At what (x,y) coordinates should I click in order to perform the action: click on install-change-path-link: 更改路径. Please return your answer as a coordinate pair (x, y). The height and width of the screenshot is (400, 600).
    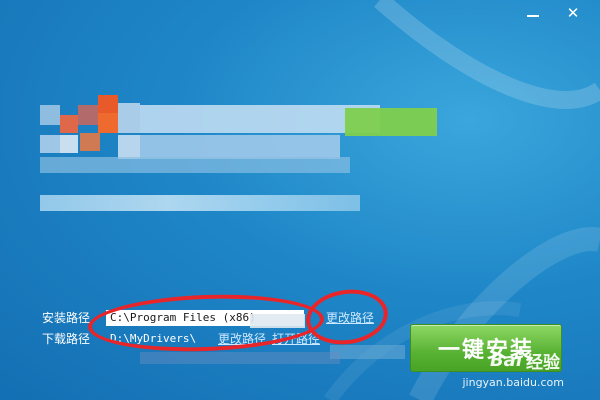
    Looking at the image, I should click on (350, 317).